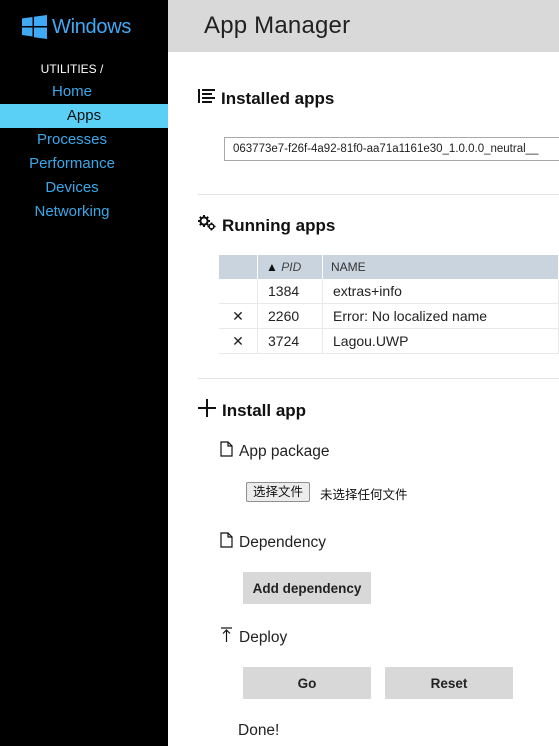 The height and width of the screenshot is (746, 559). What do you see at coordinates (238, 291) in the screenshot?
I see `close-cell` at bounding box center [238, 291].